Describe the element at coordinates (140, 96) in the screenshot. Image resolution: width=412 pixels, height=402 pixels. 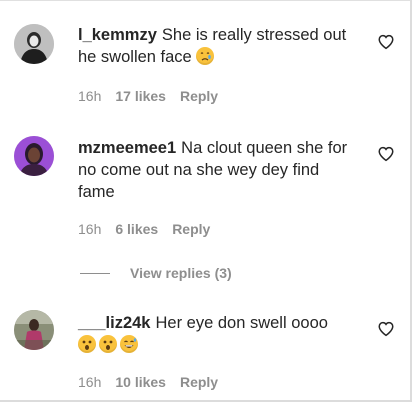
I see `comment-likes: 17 likes` at that location.